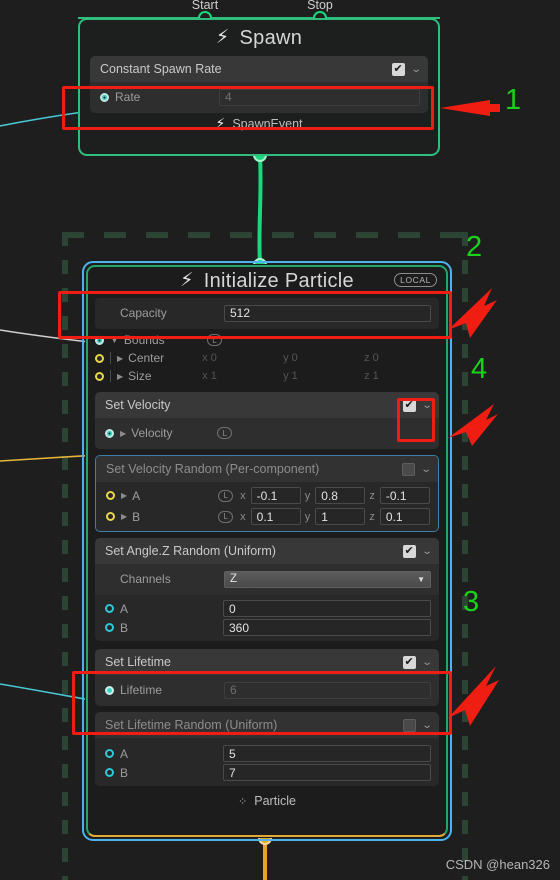  I want to click on start-port-label: Start, so click(205, 6).